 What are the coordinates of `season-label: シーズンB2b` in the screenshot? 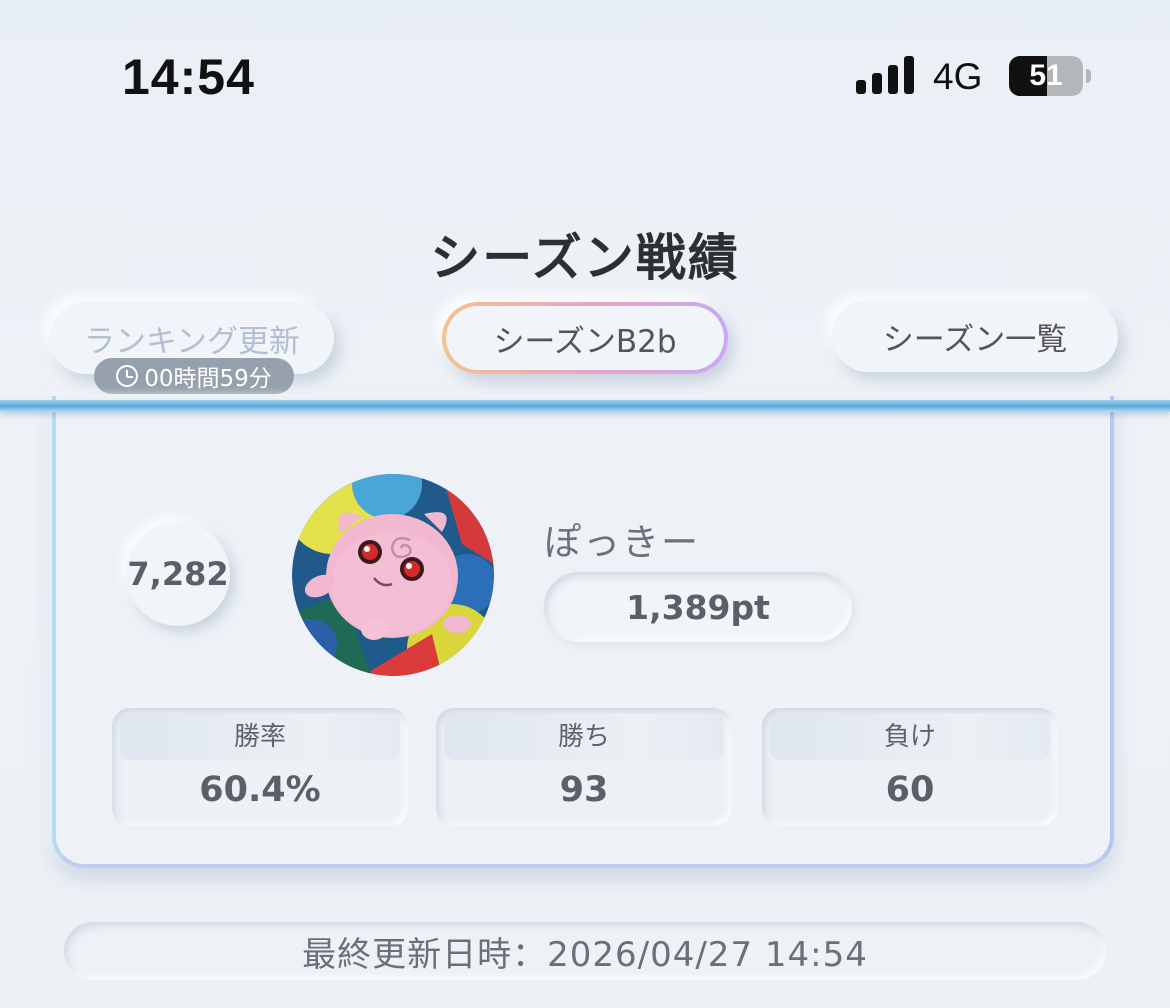 It's located at (585, 341).